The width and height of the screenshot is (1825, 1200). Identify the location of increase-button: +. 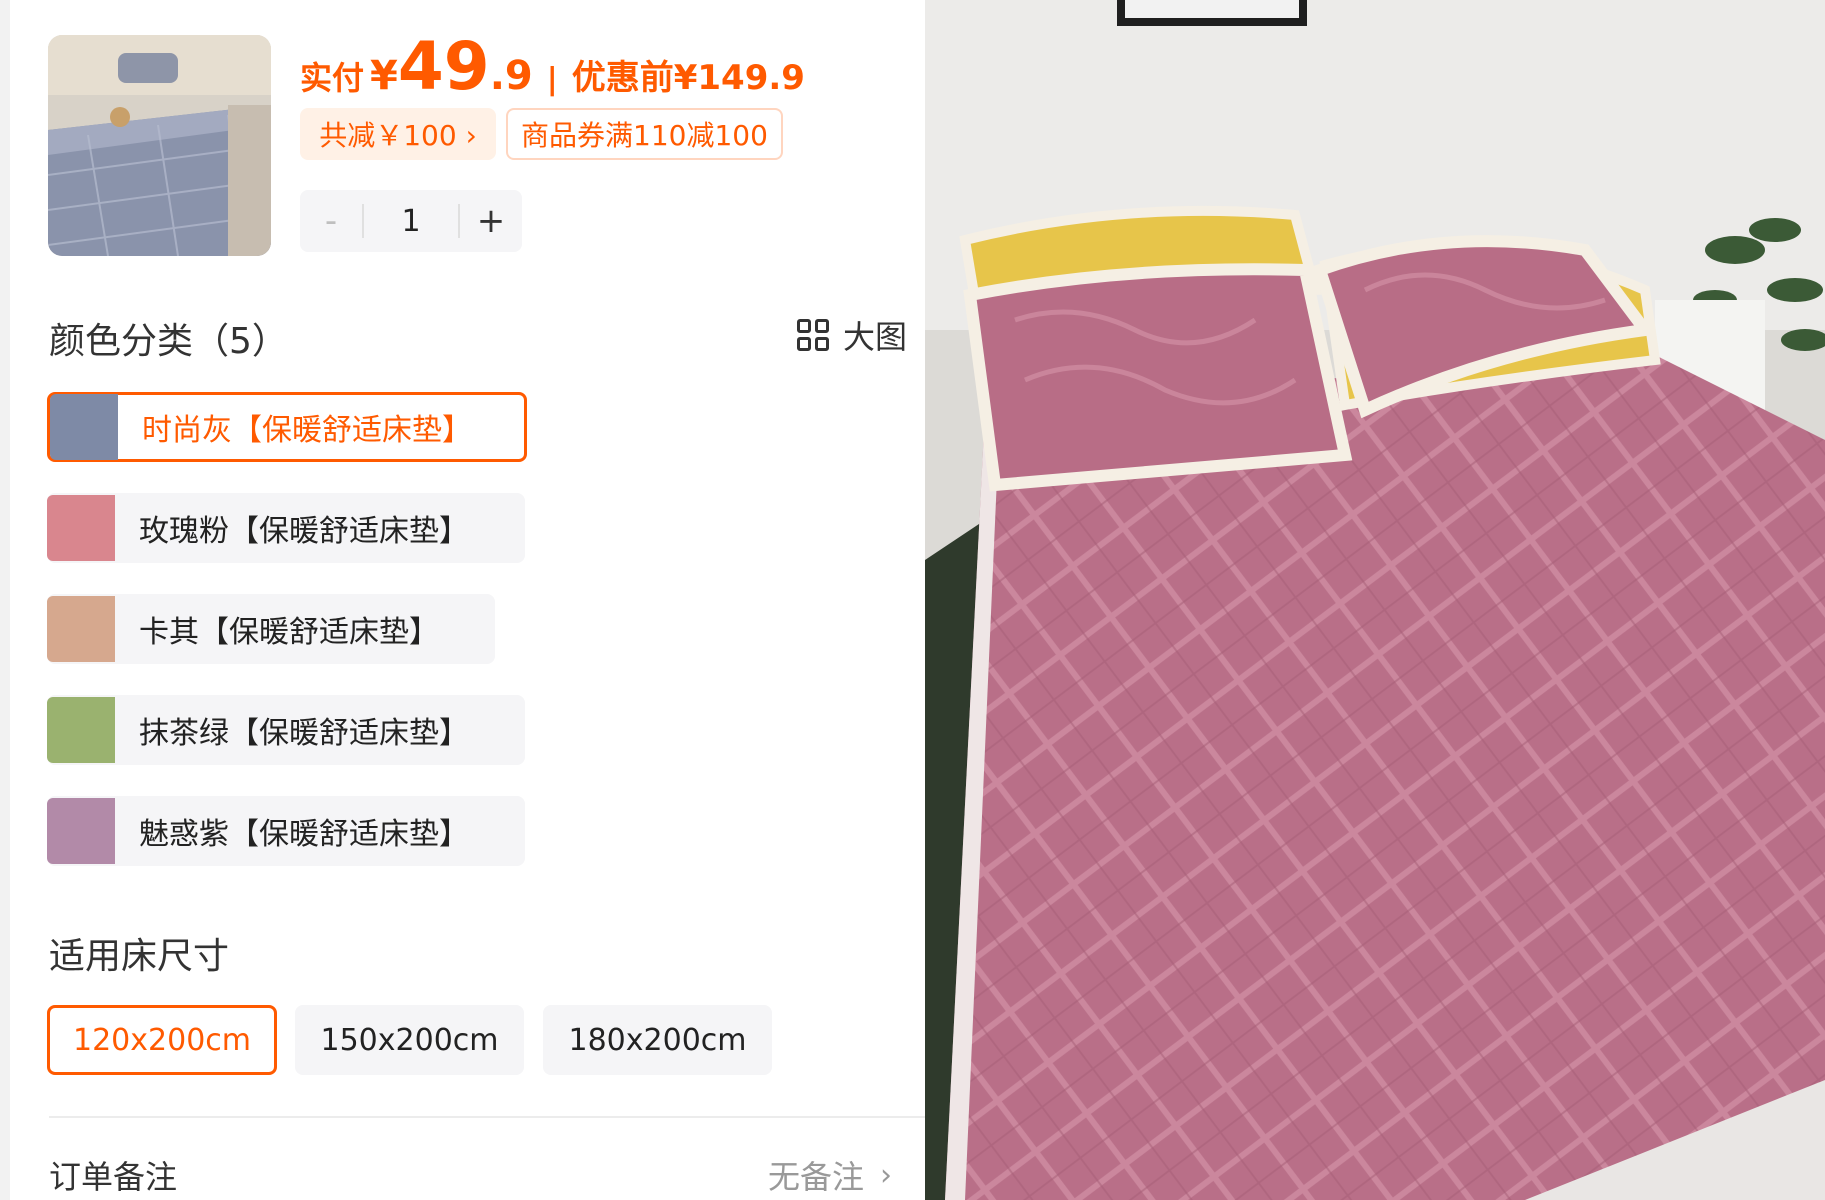
(491, 221).